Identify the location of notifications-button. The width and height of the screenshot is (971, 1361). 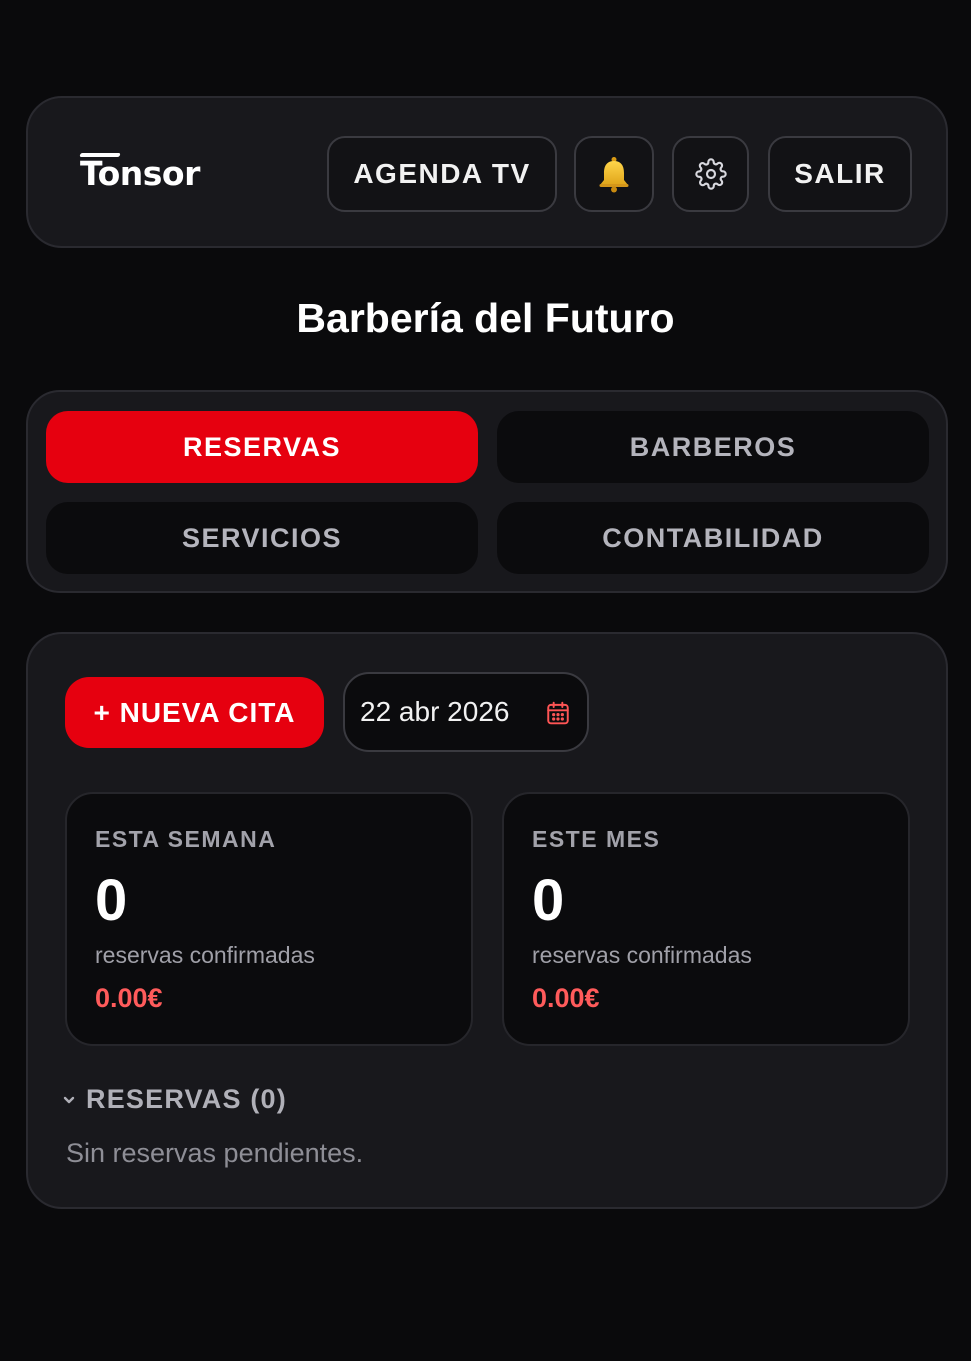
(614, 174).